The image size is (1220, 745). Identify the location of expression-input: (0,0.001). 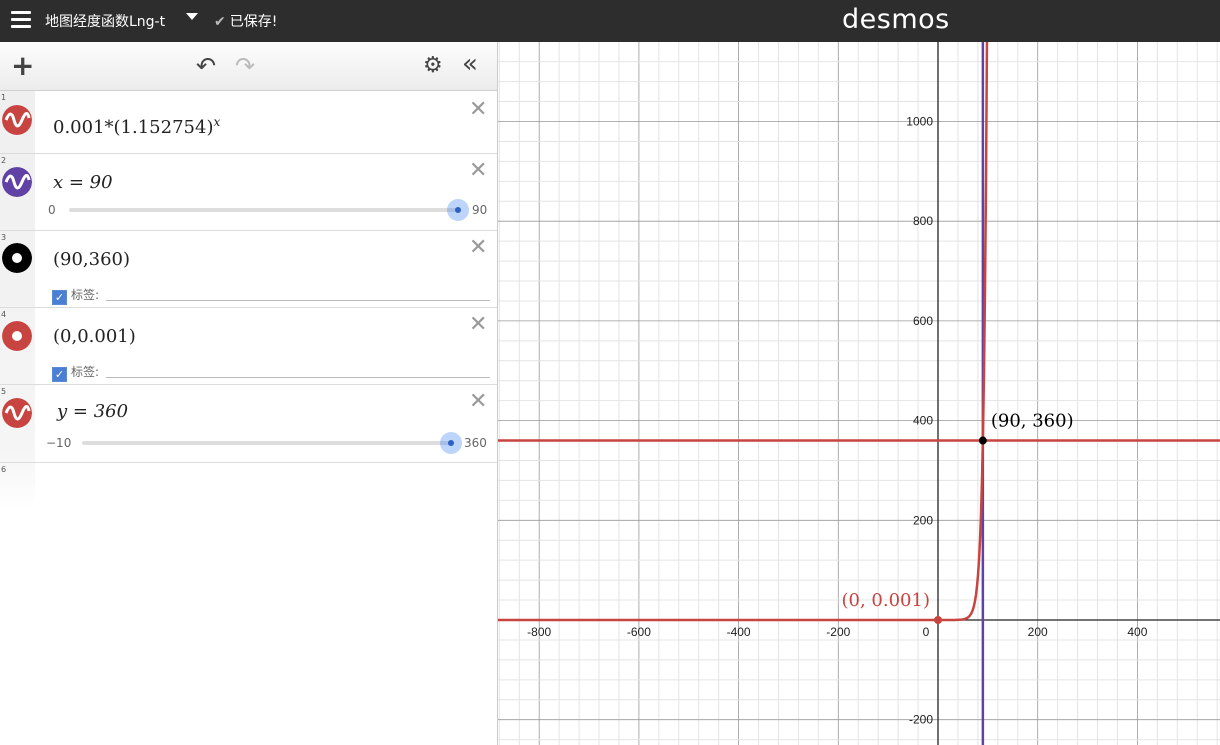
(94, 336).